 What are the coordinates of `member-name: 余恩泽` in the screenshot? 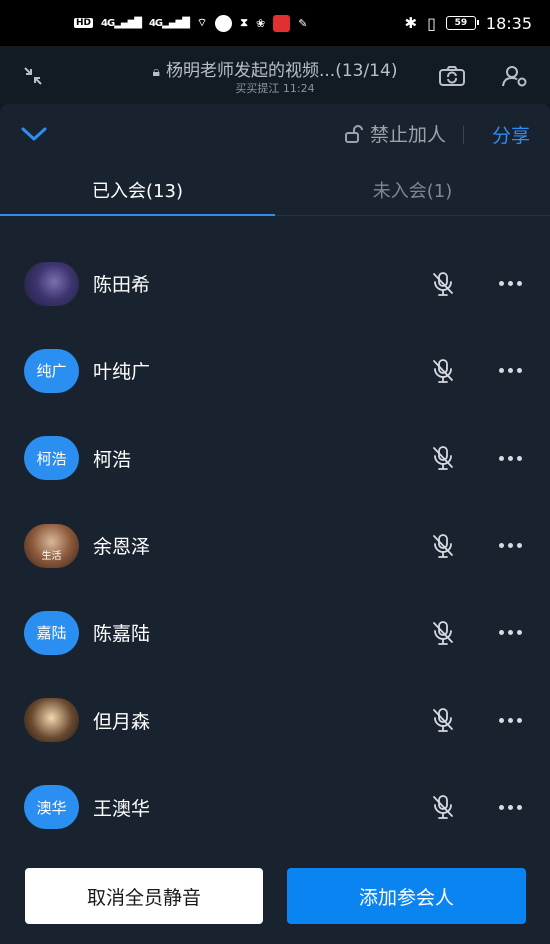 It's located at (122, 547).